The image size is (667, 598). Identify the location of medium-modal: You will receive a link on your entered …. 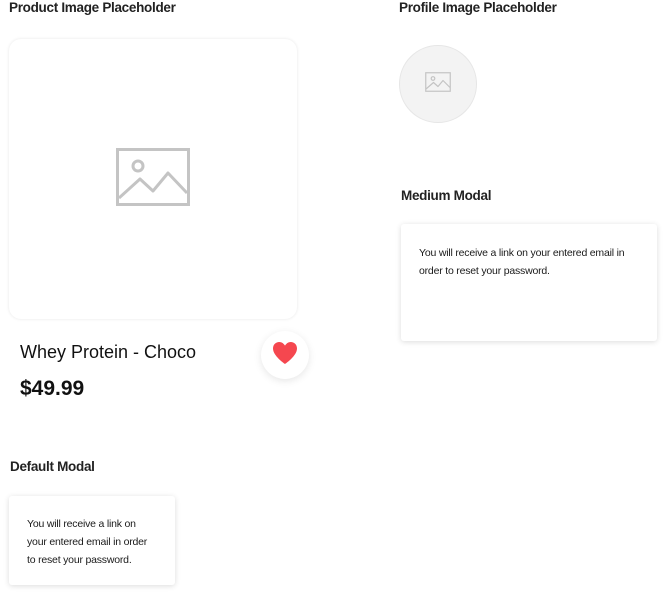
(529, 282).